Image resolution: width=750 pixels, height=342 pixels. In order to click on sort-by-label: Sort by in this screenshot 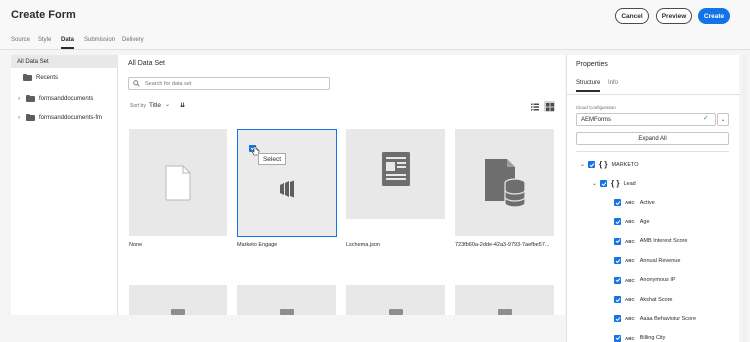, I will do `click(138, 106)`.